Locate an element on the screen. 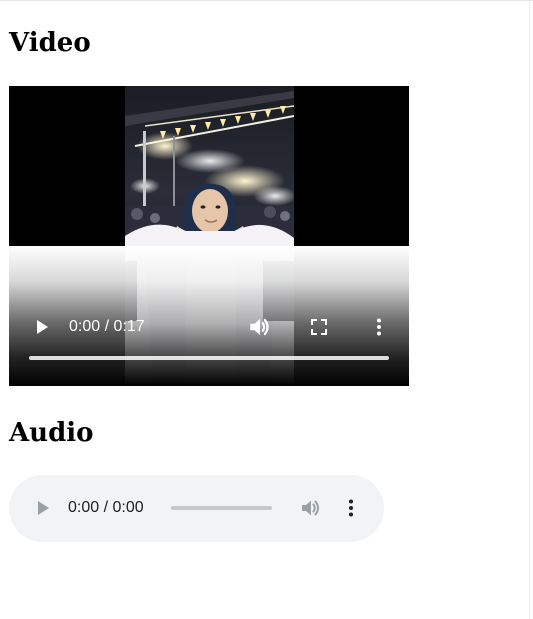 This screenshot has width=533, height=619. audio-section-heading: Audio is located at coordinates (51, 433).